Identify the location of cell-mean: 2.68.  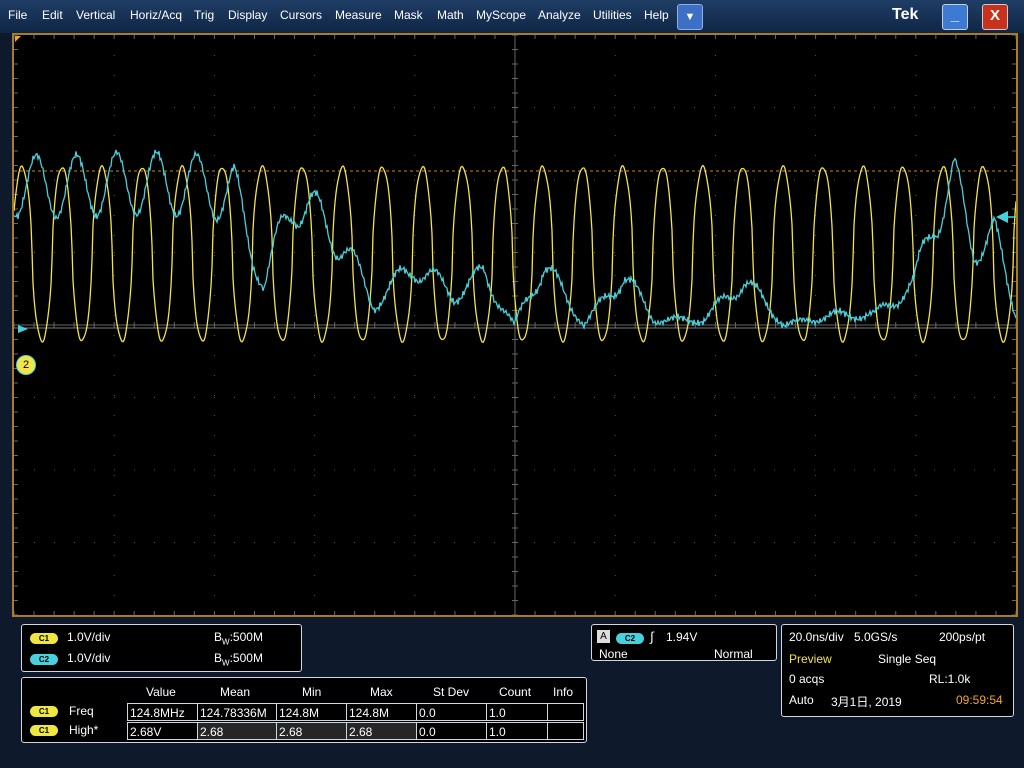
(237, 731).